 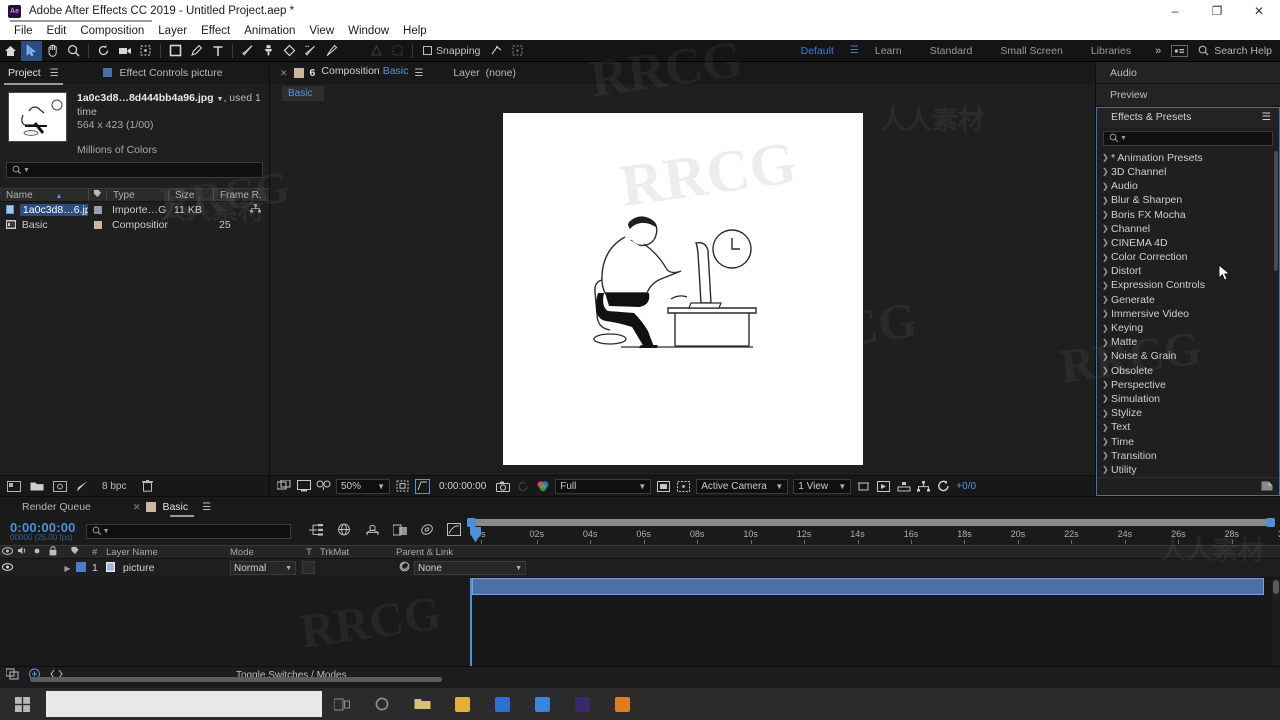 What do you see at coordinates (868, 586) in the screenshot?
I see `layer-duration-bar` at bounding box center [868, 586].